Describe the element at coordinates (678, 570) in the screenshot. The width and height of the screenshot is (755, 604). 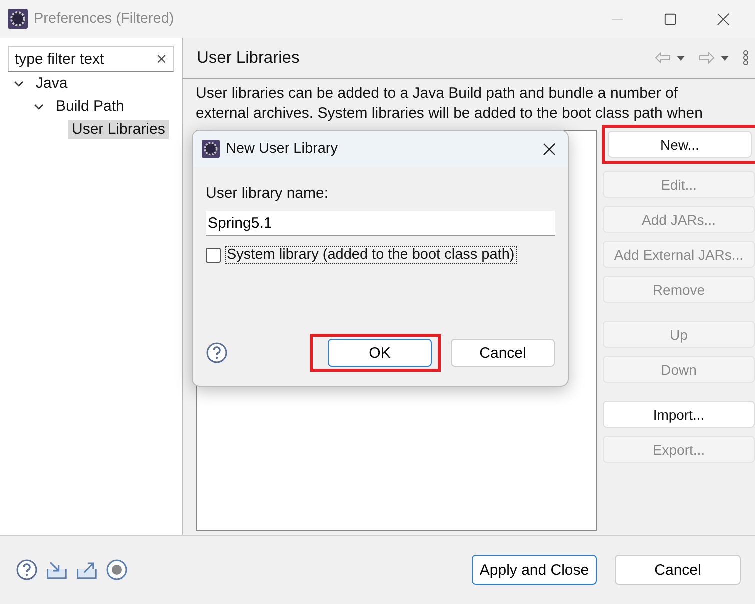
I see `footer-button: Cancel` at that location.